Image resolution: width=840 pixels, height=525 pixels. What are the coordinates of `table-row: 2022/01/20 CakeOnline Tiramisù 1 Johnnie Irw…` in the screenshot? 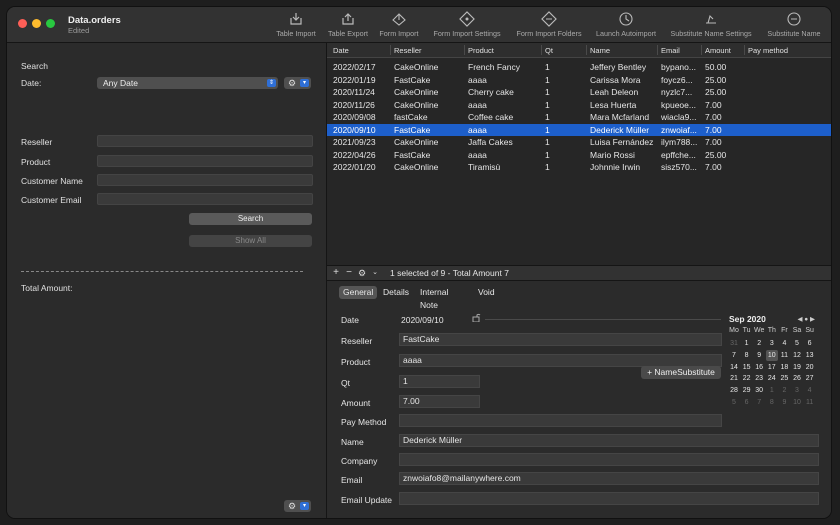 It's located at (579, 167).